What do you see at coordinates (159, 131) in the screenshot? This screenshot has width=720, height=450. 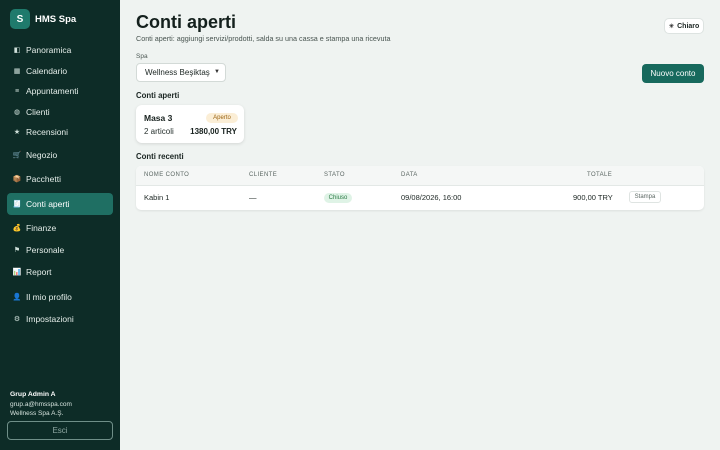 I see `tab-items-count: 2 articoli` at bounding box center [159, 131].